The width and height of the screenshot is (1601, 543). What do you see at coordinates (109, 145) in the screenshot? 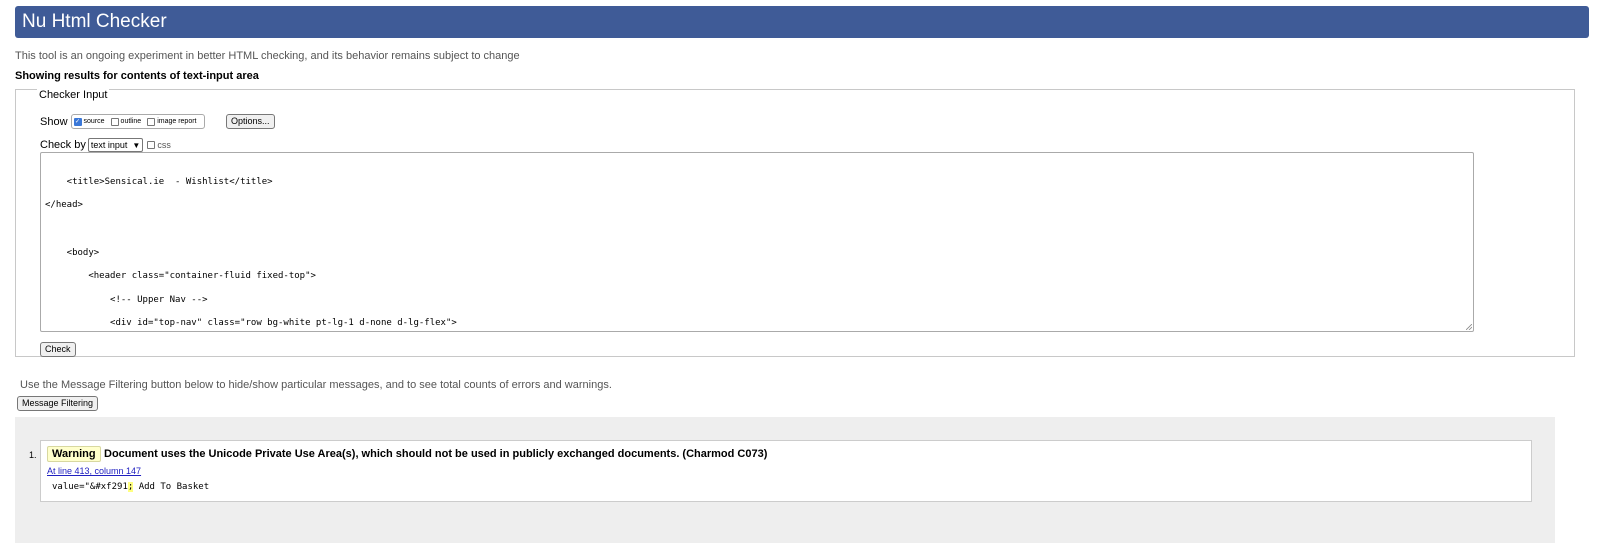
I see `check-by-value: text input` at bounding box center [109, 145].